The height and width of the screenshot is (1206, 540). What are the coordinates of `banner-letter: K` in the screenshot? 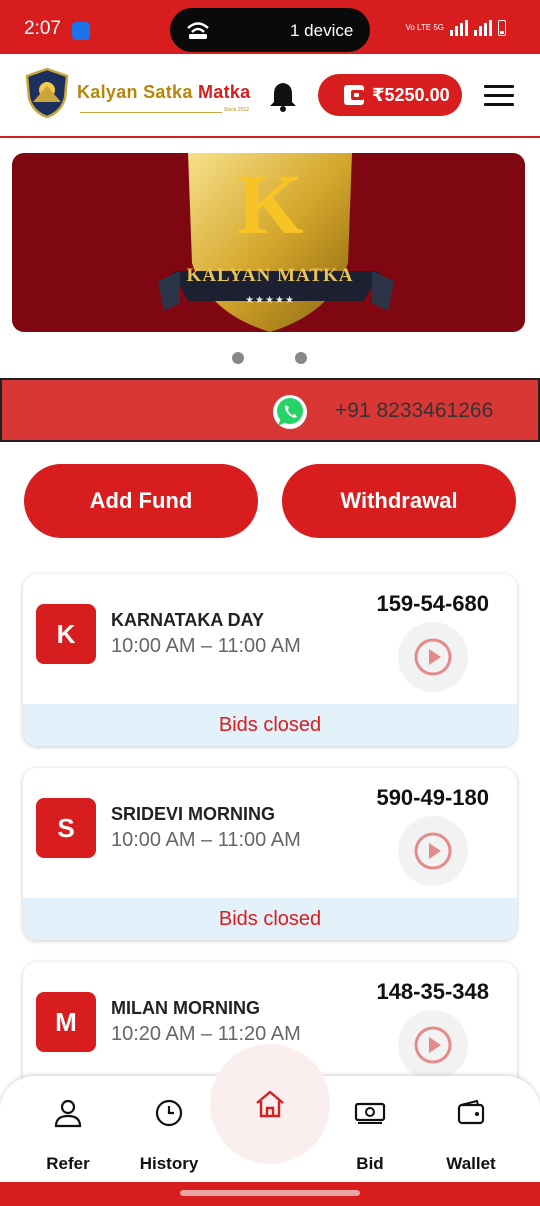 It's located at (270, 204).